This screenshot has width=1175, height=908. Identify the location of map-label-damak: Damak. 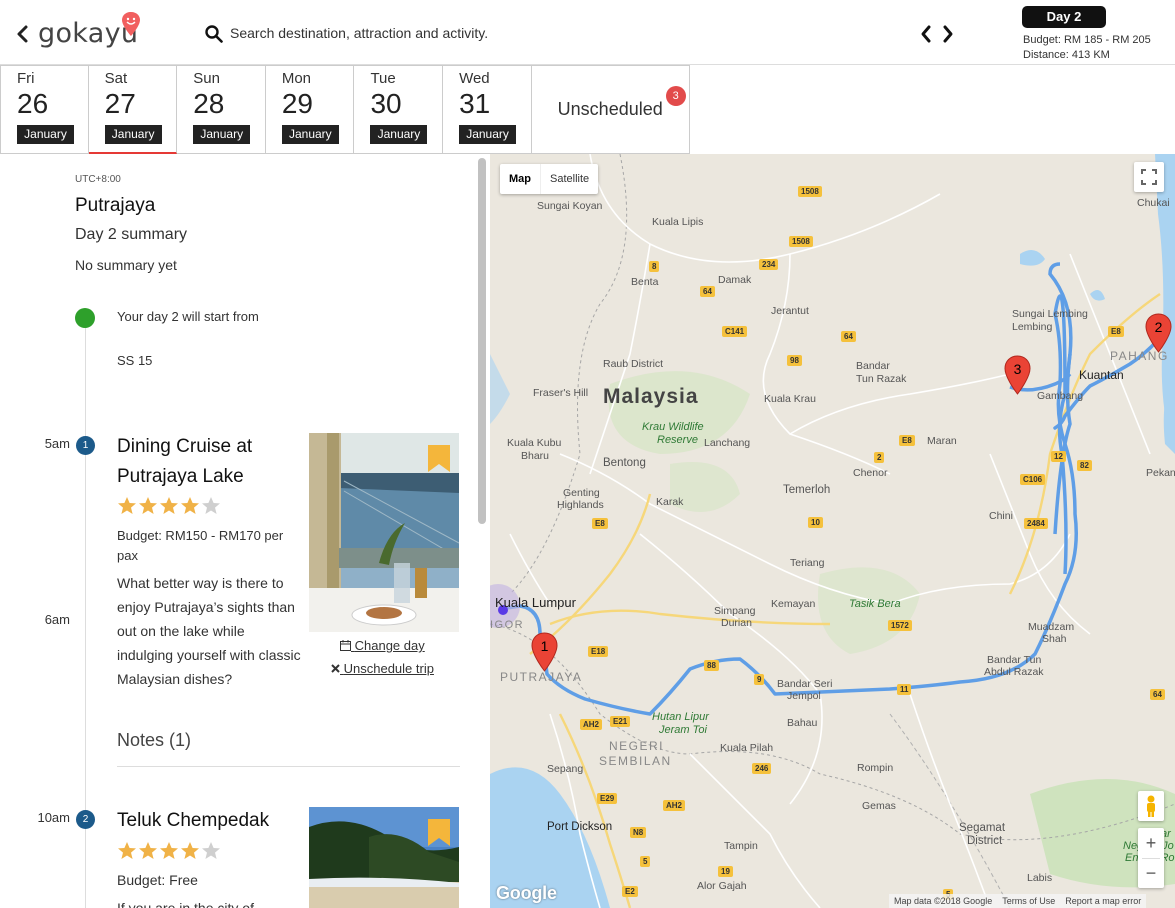
(735, 280).